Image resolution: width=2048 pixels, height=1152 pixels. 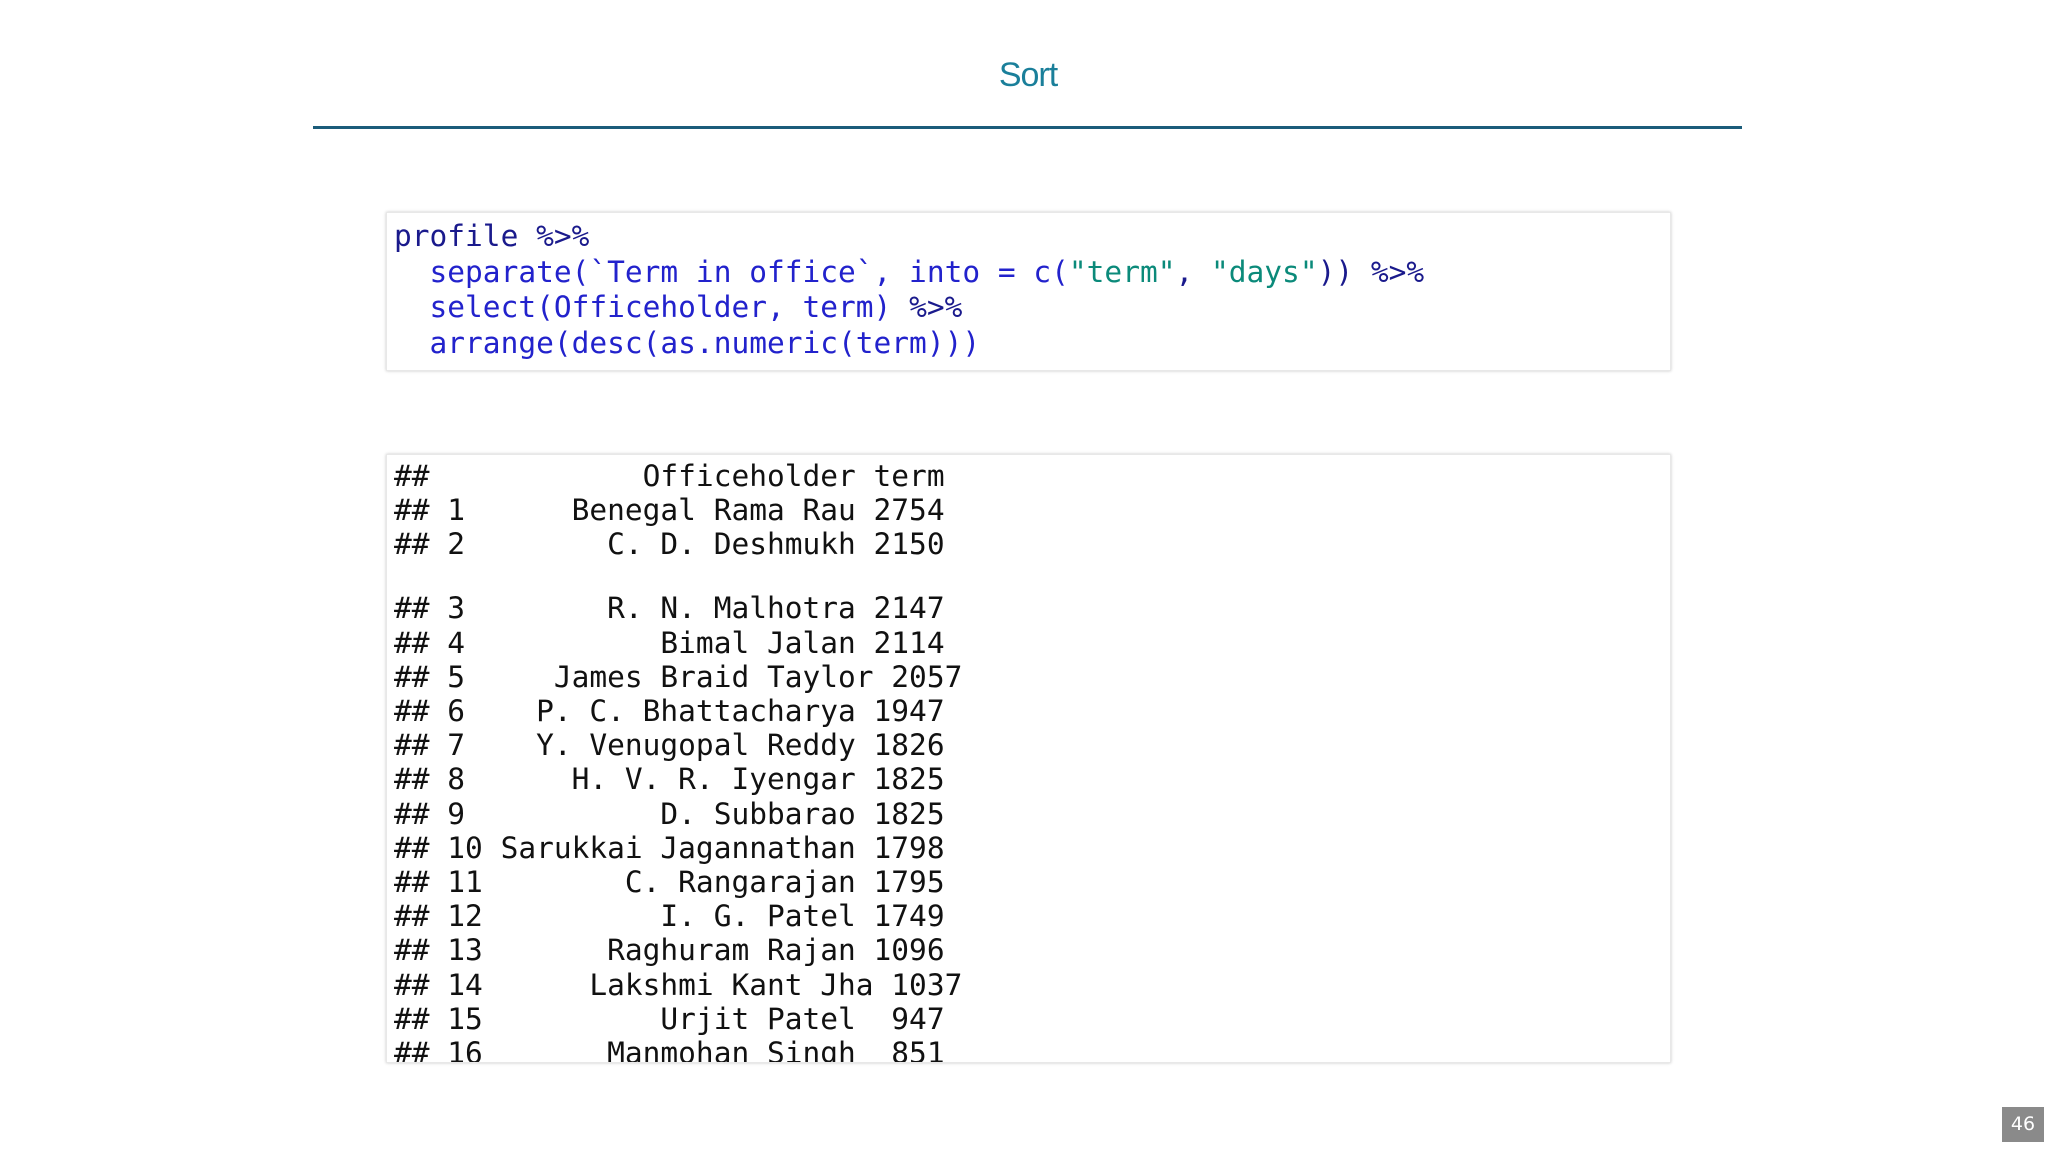 What do you see at coordinates (678, 676) in the screenshot?
I see `output-row: ## 5 James Braid Taylor 2057` at bounding box center [678, 676].